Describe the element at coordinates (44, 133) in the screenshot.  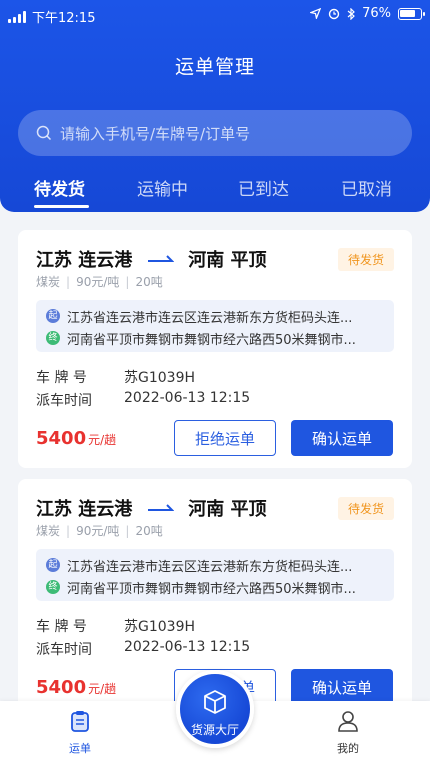
I see `search-icon` at that location.